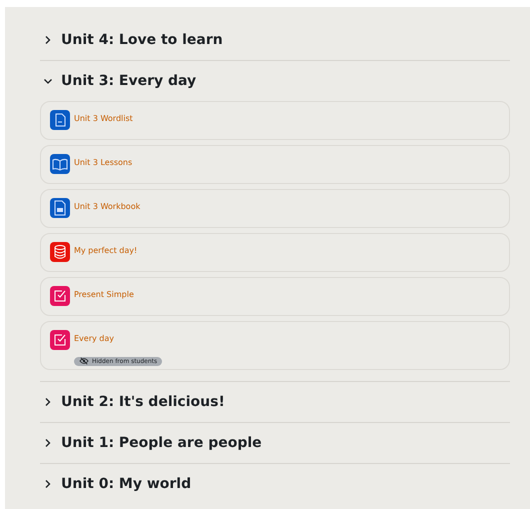  I want to click on activity-link: My perfect day!, so click(106, 251).